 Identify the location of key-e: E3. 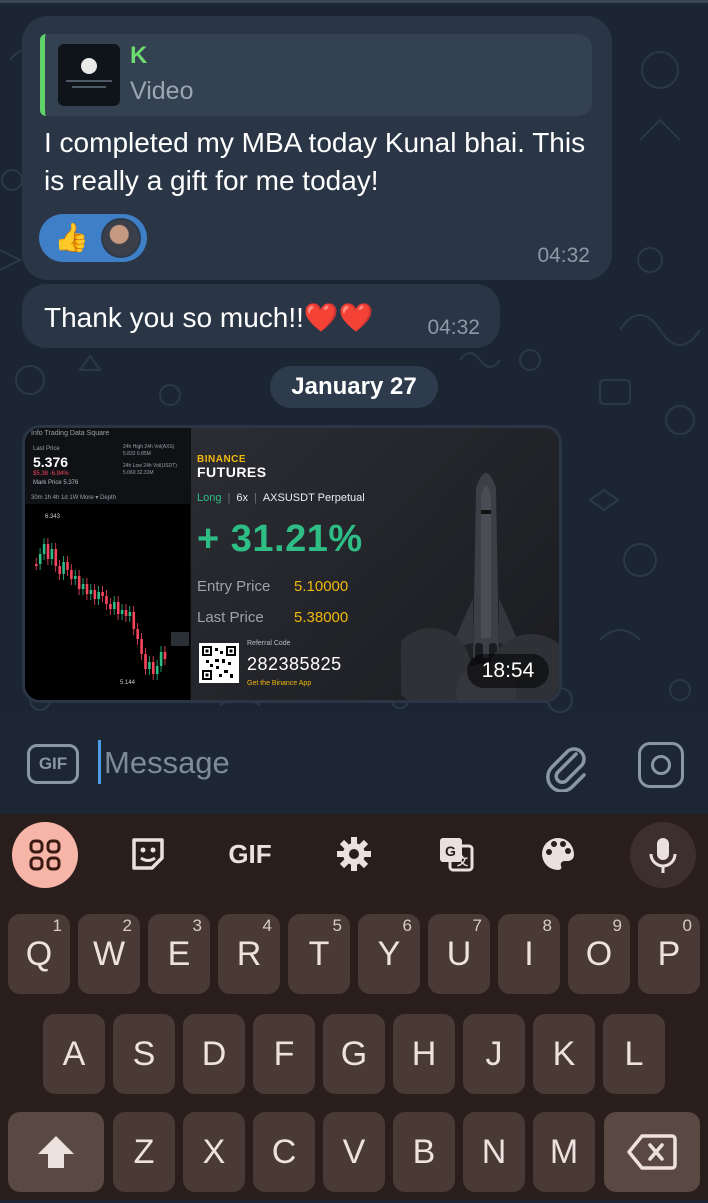
(179, 954).